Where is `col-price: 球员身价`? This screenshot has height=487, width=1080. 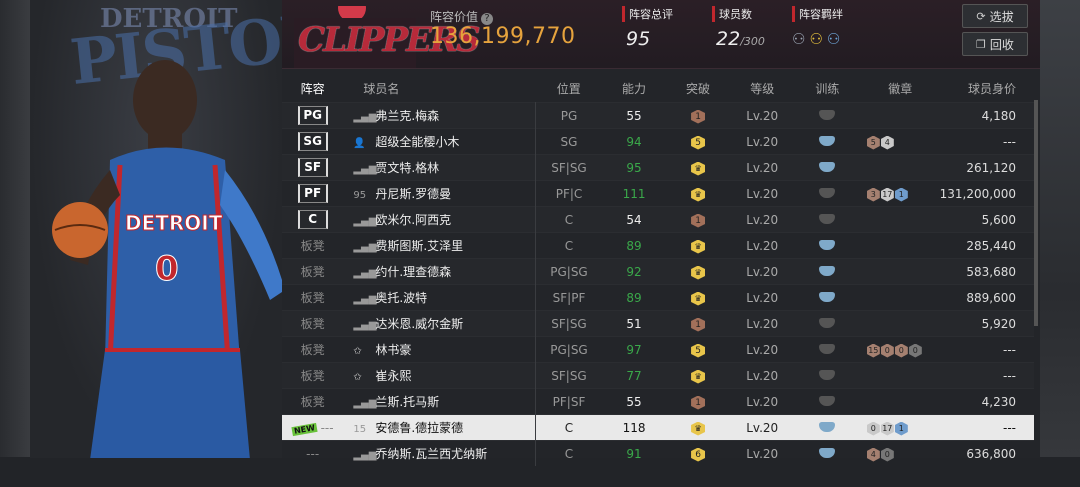
col-price: 球员身价 is located at coordinates (987, 88).